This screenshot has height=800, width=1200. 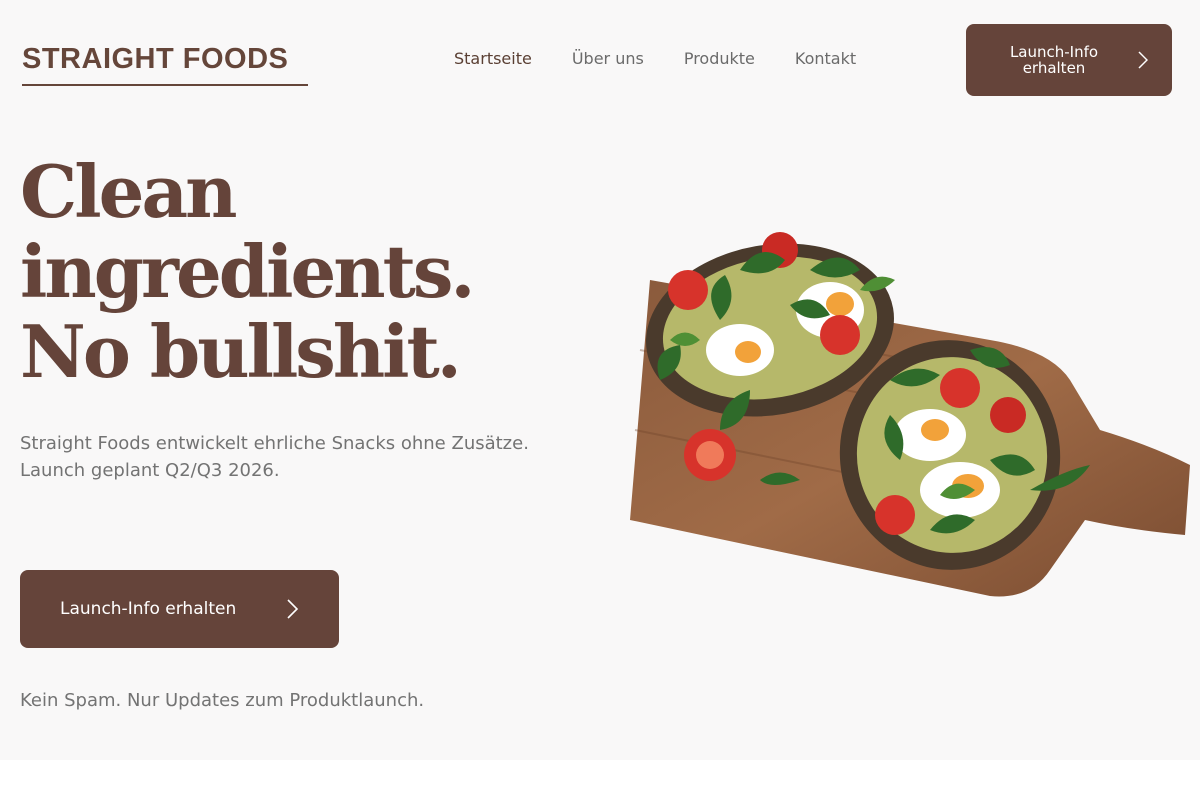 I want to click on main-nav: Startseite Über uns Produkte Kontakt, so click(x=655, y=59).